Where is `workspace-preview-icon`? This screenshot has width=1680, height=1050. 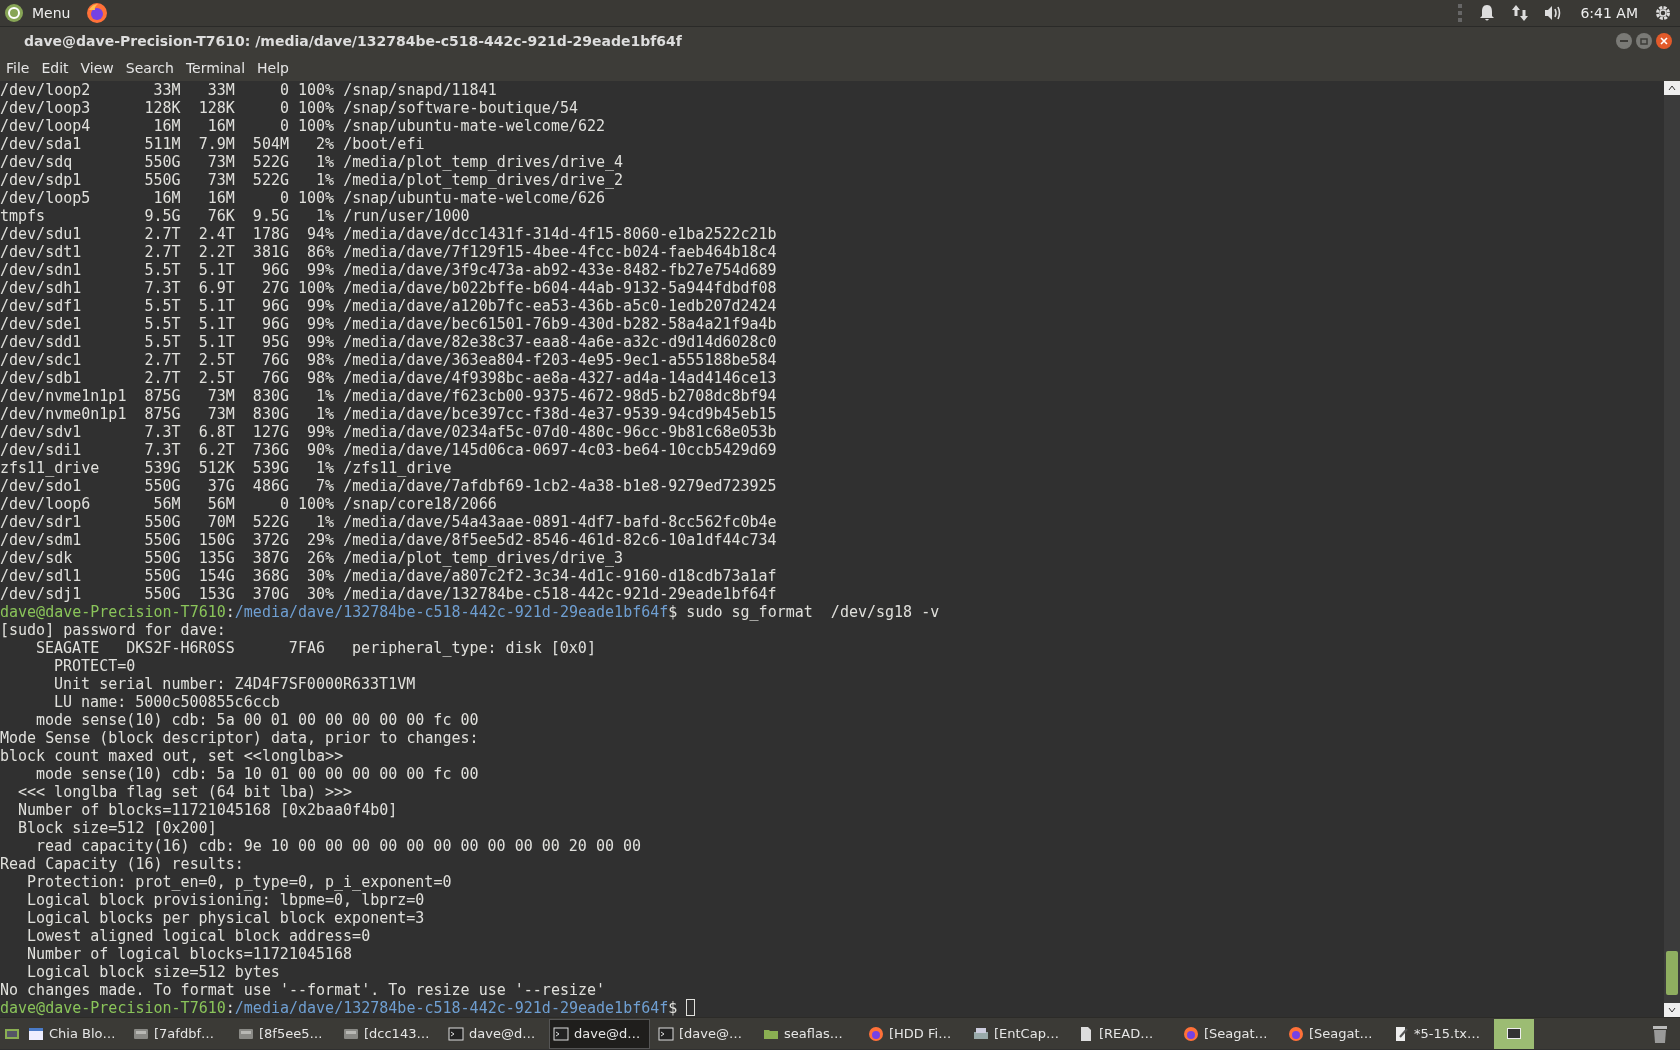 workspace-preview-icon is located at coordinates (1514, 1033).